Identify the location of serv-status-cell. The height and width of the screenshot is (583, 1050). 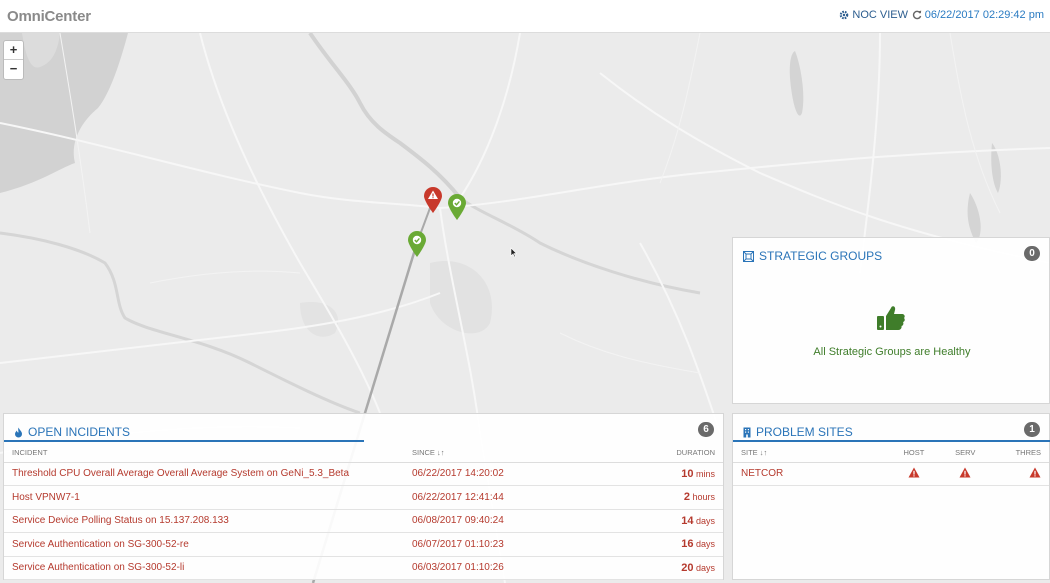
(965, 474).